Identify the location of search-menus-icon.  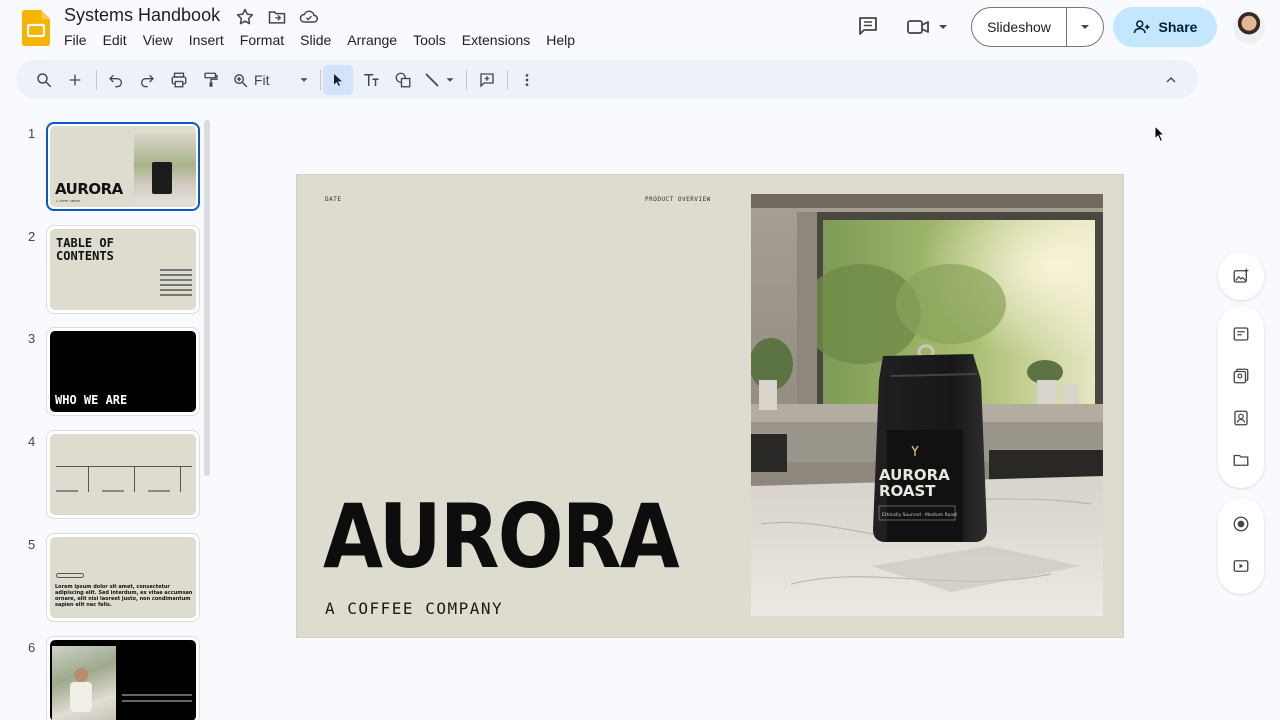
(44, 80).